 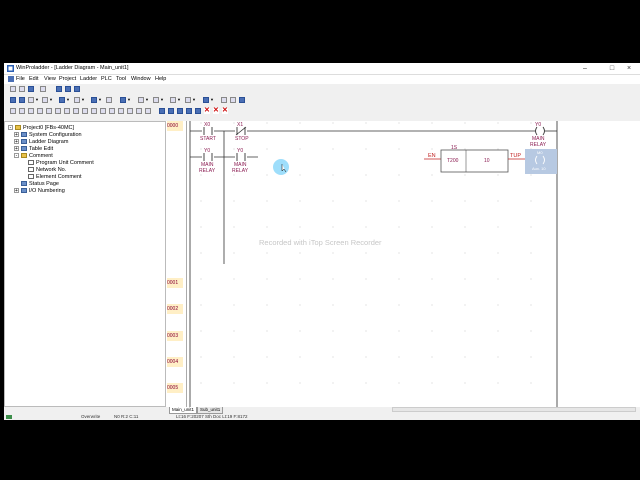 I want to click on run-icon, so click(x=77, y=100).